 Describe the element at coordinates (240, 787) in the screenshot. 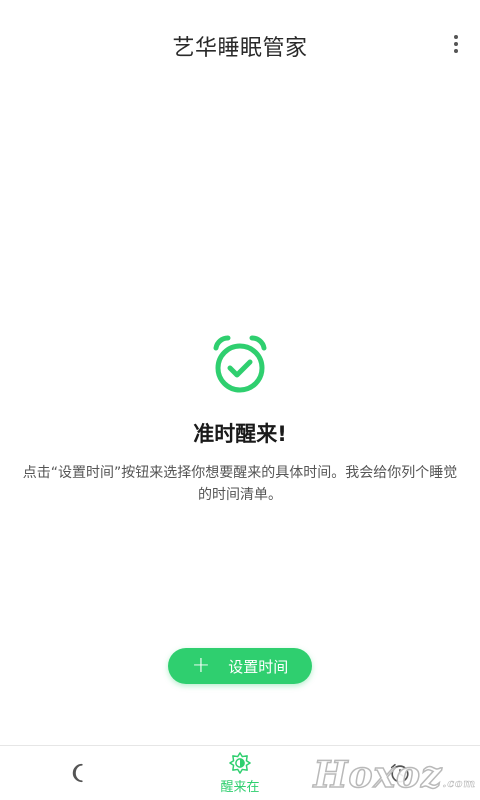

I see `nav-label-wake: 醒来在` at that location.